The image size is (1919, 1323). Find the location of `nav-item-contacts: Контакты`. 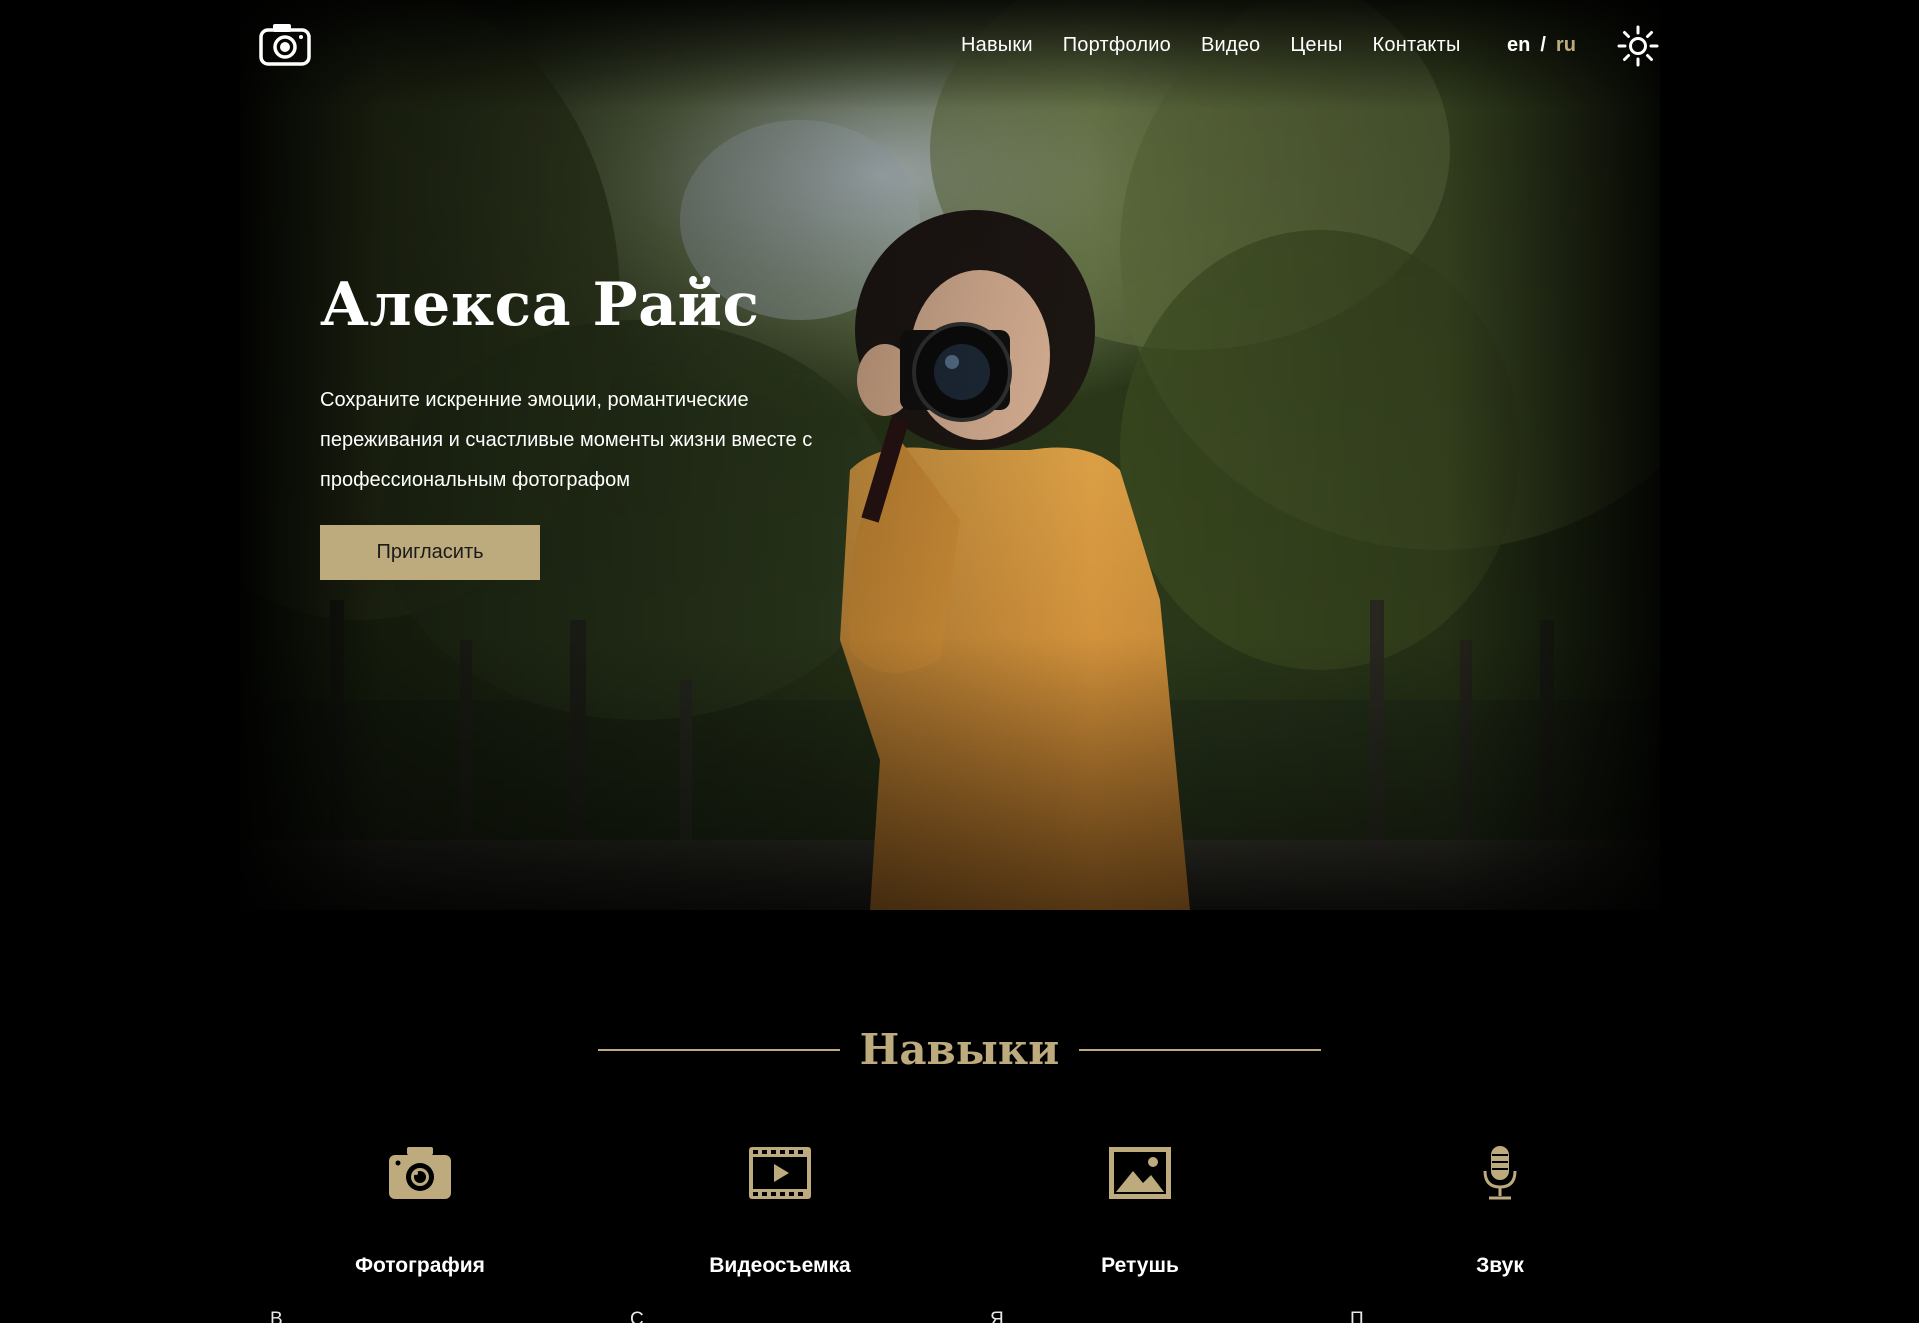

nav-item-contacts: Контакты is located at coordinates (1417, 45).